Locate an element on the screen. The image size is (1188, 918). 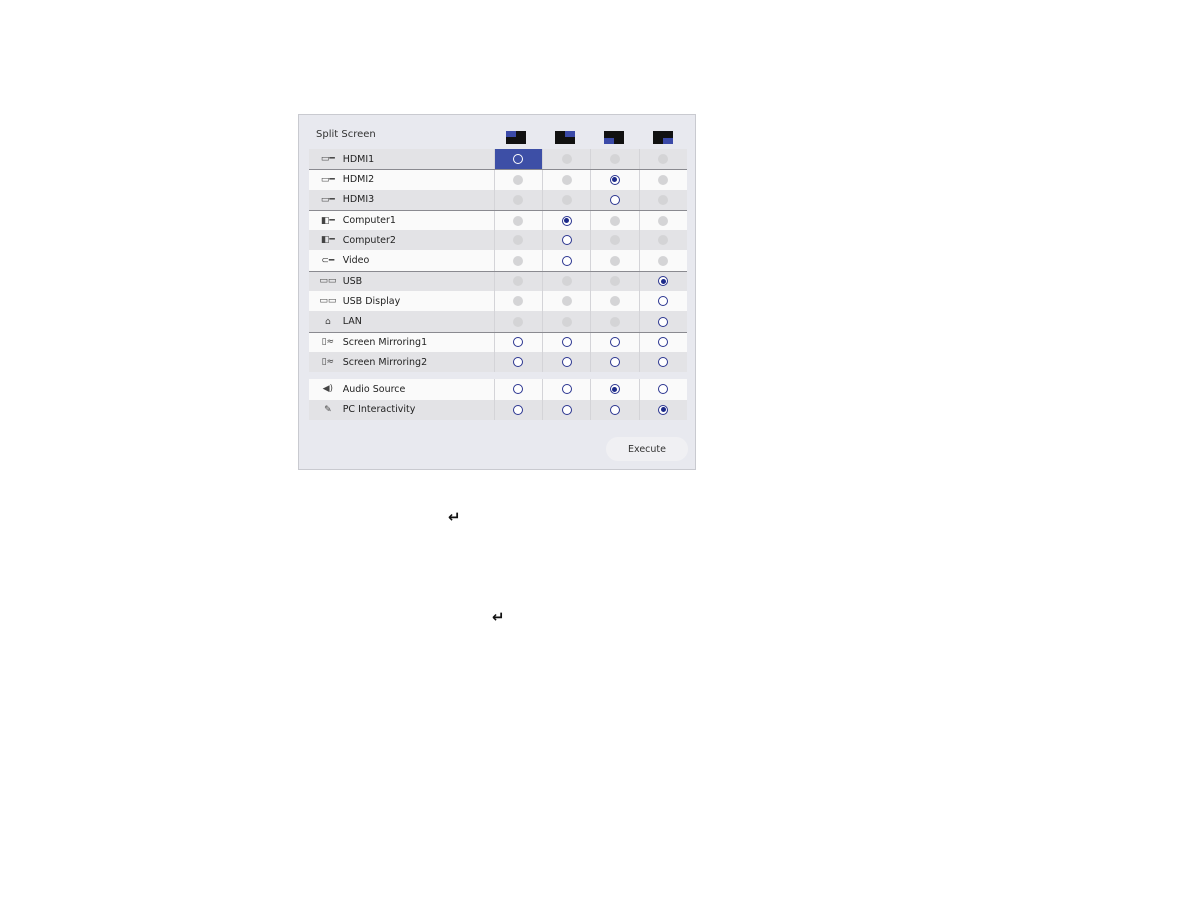
lan-icon: ⌂ is located at coordinates (327, 321).